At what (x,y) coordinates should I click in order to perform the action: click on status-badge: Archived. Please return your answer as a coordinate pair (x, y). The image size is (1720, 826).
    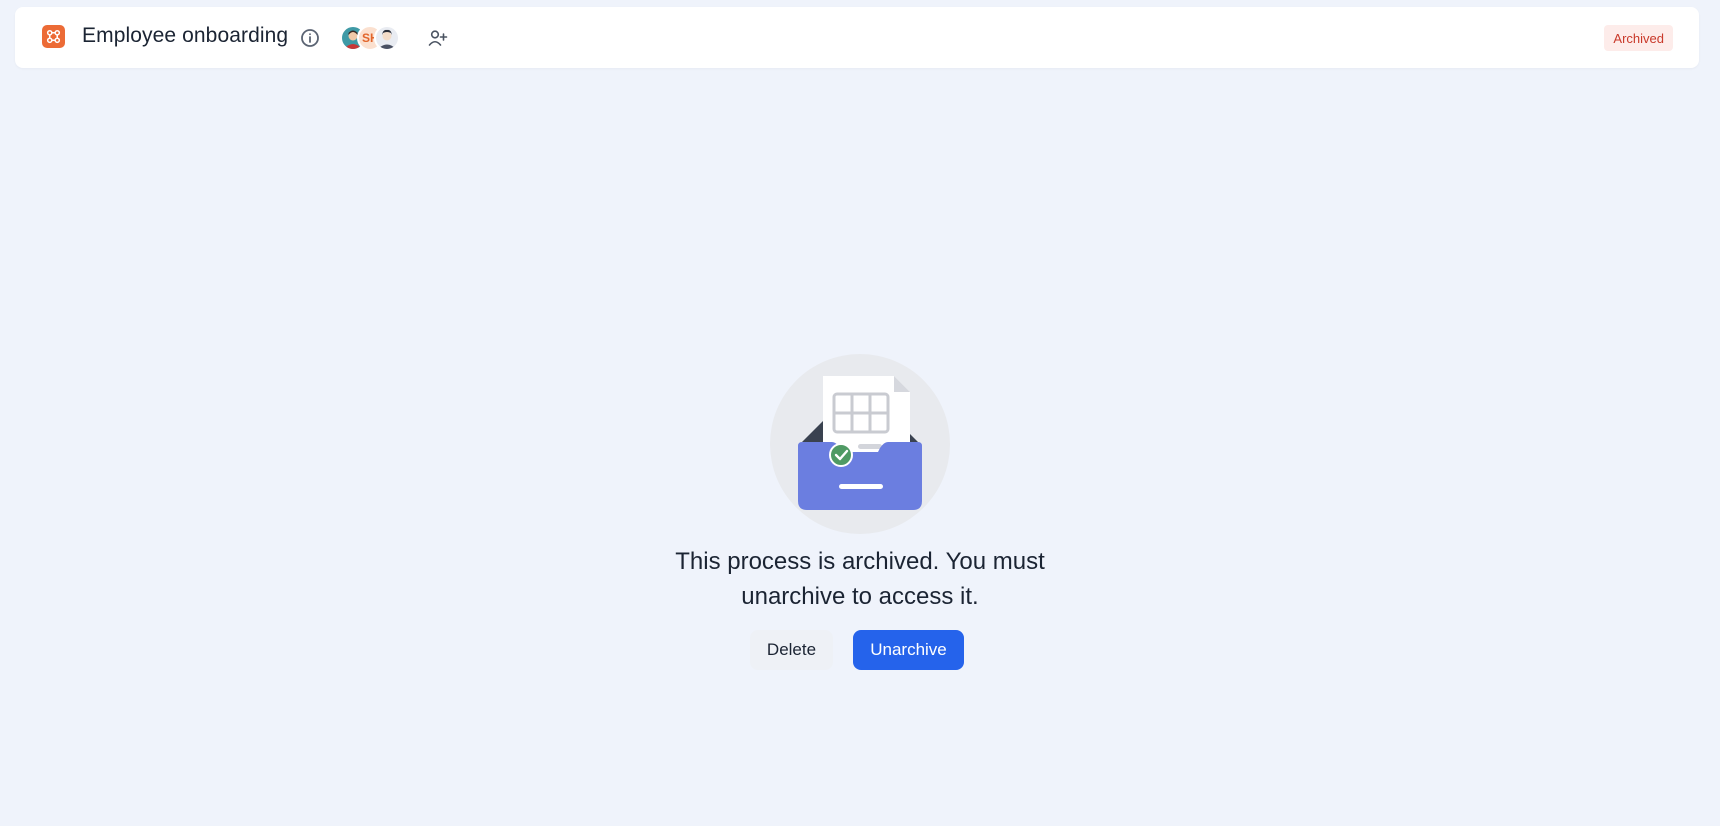
    Looking at the image, I should click on (1638, 38).